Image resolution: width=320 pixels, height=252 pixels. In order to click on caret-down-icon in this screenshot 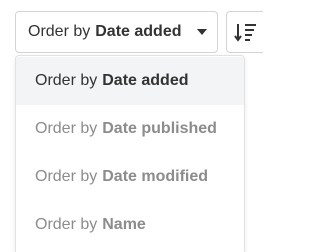, I will do `click(202, 32)`.